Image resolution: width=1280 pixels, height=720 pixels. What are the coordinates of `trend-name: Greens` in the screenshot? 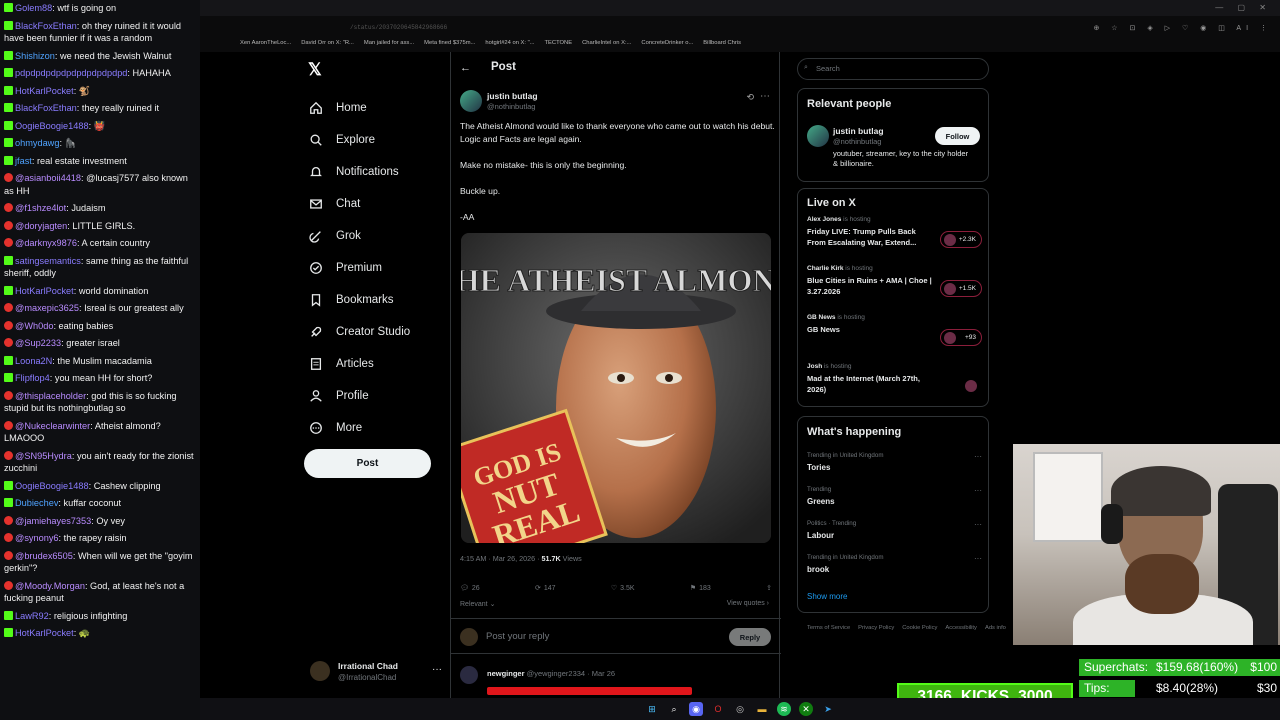 It's located at (894, 501).